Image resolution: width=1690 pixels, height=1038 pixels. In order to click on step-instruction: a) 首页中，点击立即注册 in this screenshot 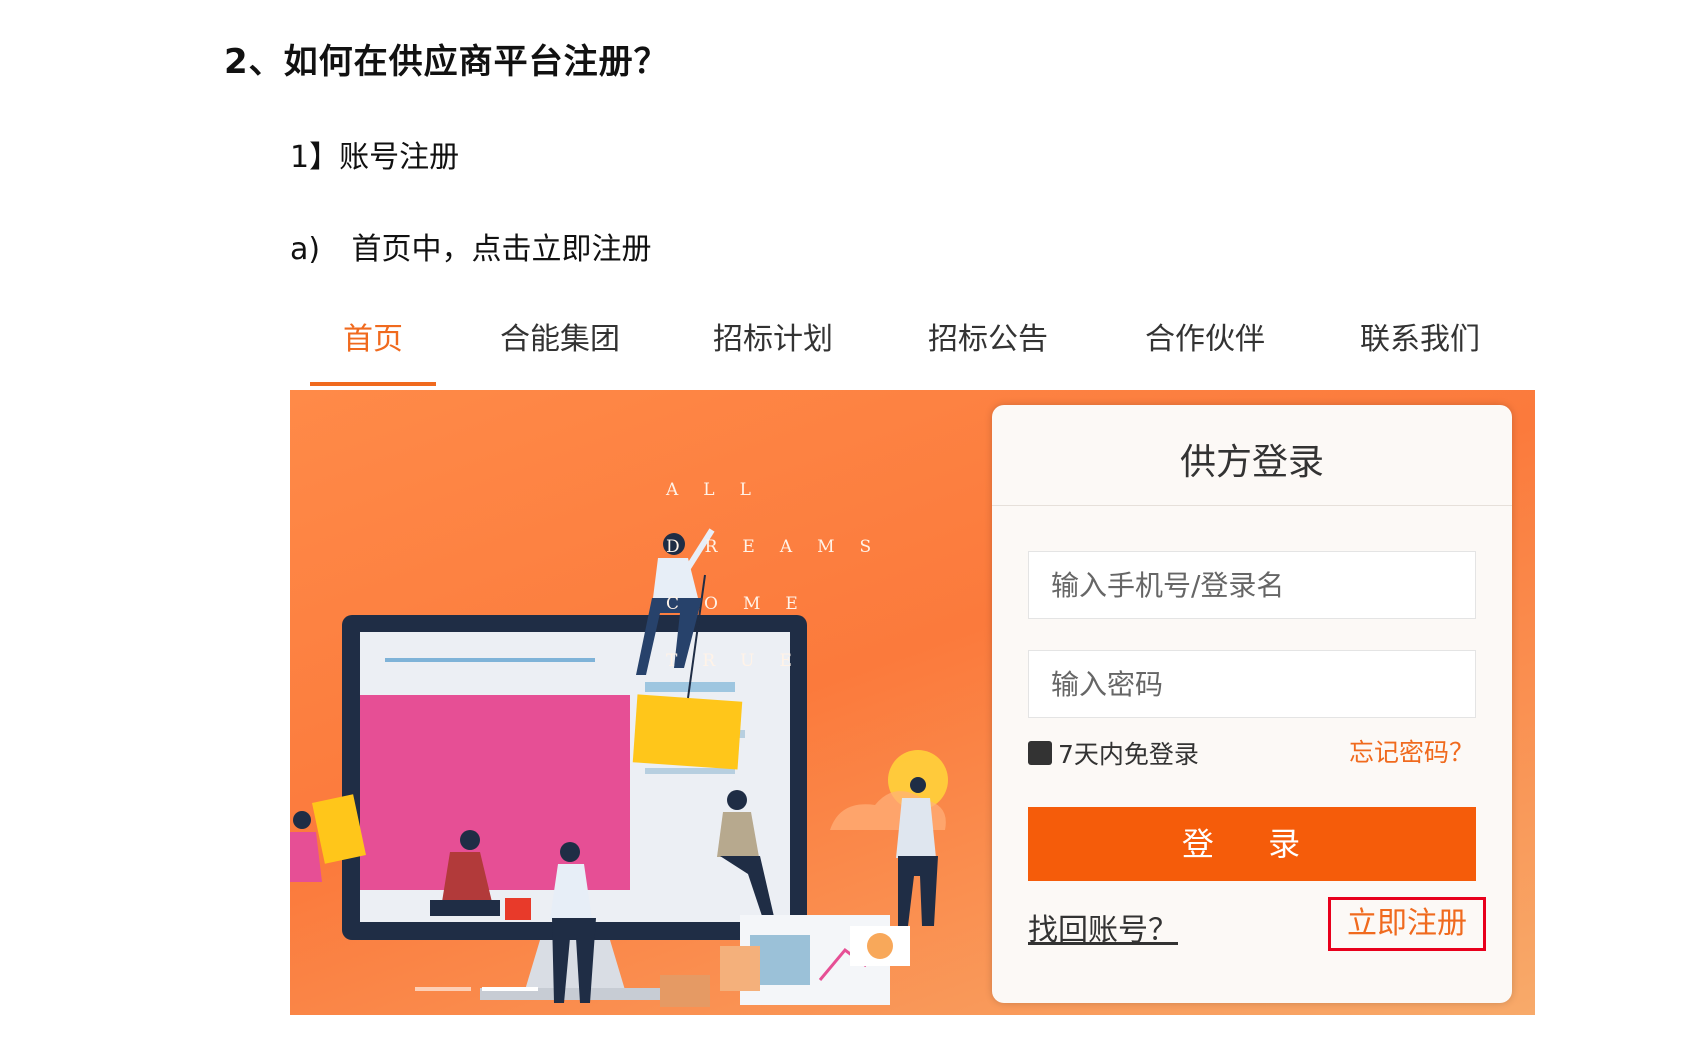, I will do `click(471, 246)`.